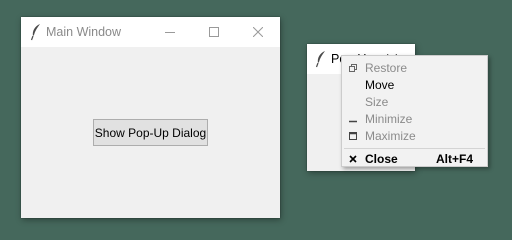 Image resolution: width=512 pixels, height=240 pixels. What do you see at coordinates (414, 118) in the screenshot?
I see `menu-item-minimize: Minimize` at bounding box center [414, 118].